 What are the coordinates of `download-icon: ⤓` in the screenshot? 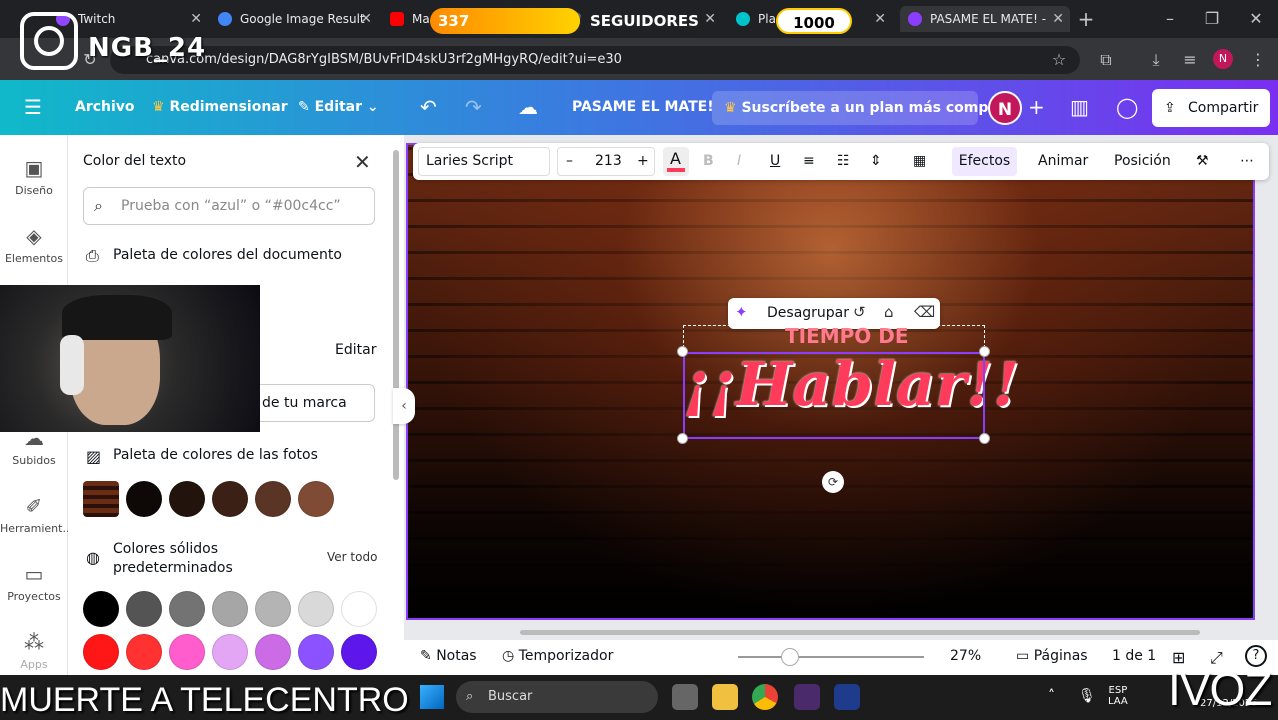 It's located at (1156, 60).